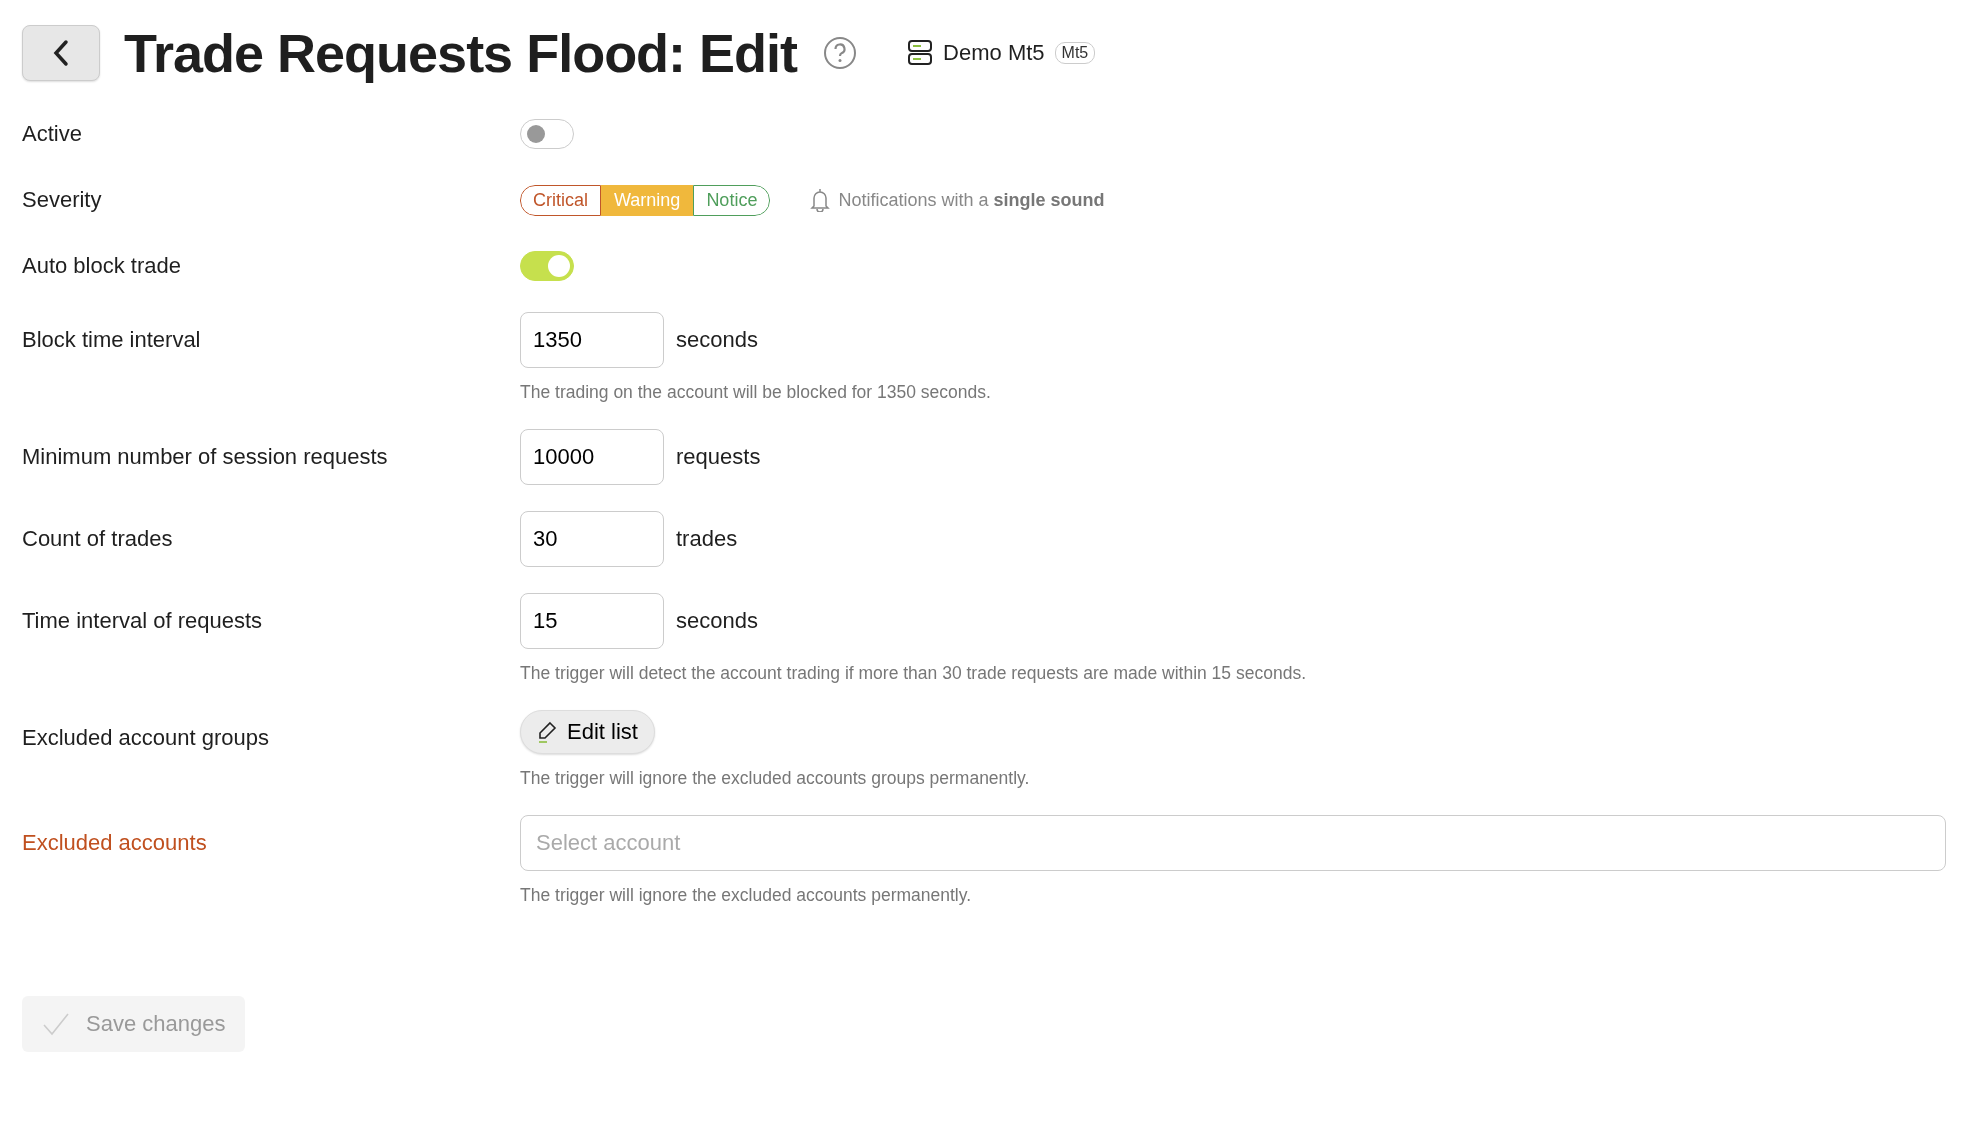 The height and width of the screenshot is (1144, 1963). I want to click on field-label: Active, so click(52, 134).